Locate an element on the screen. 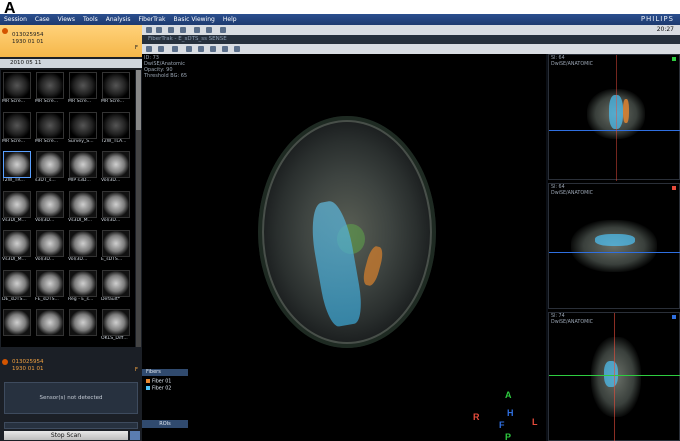  patient-header: 013025954 1930 01 01 F is located at coordinates (71, 41).